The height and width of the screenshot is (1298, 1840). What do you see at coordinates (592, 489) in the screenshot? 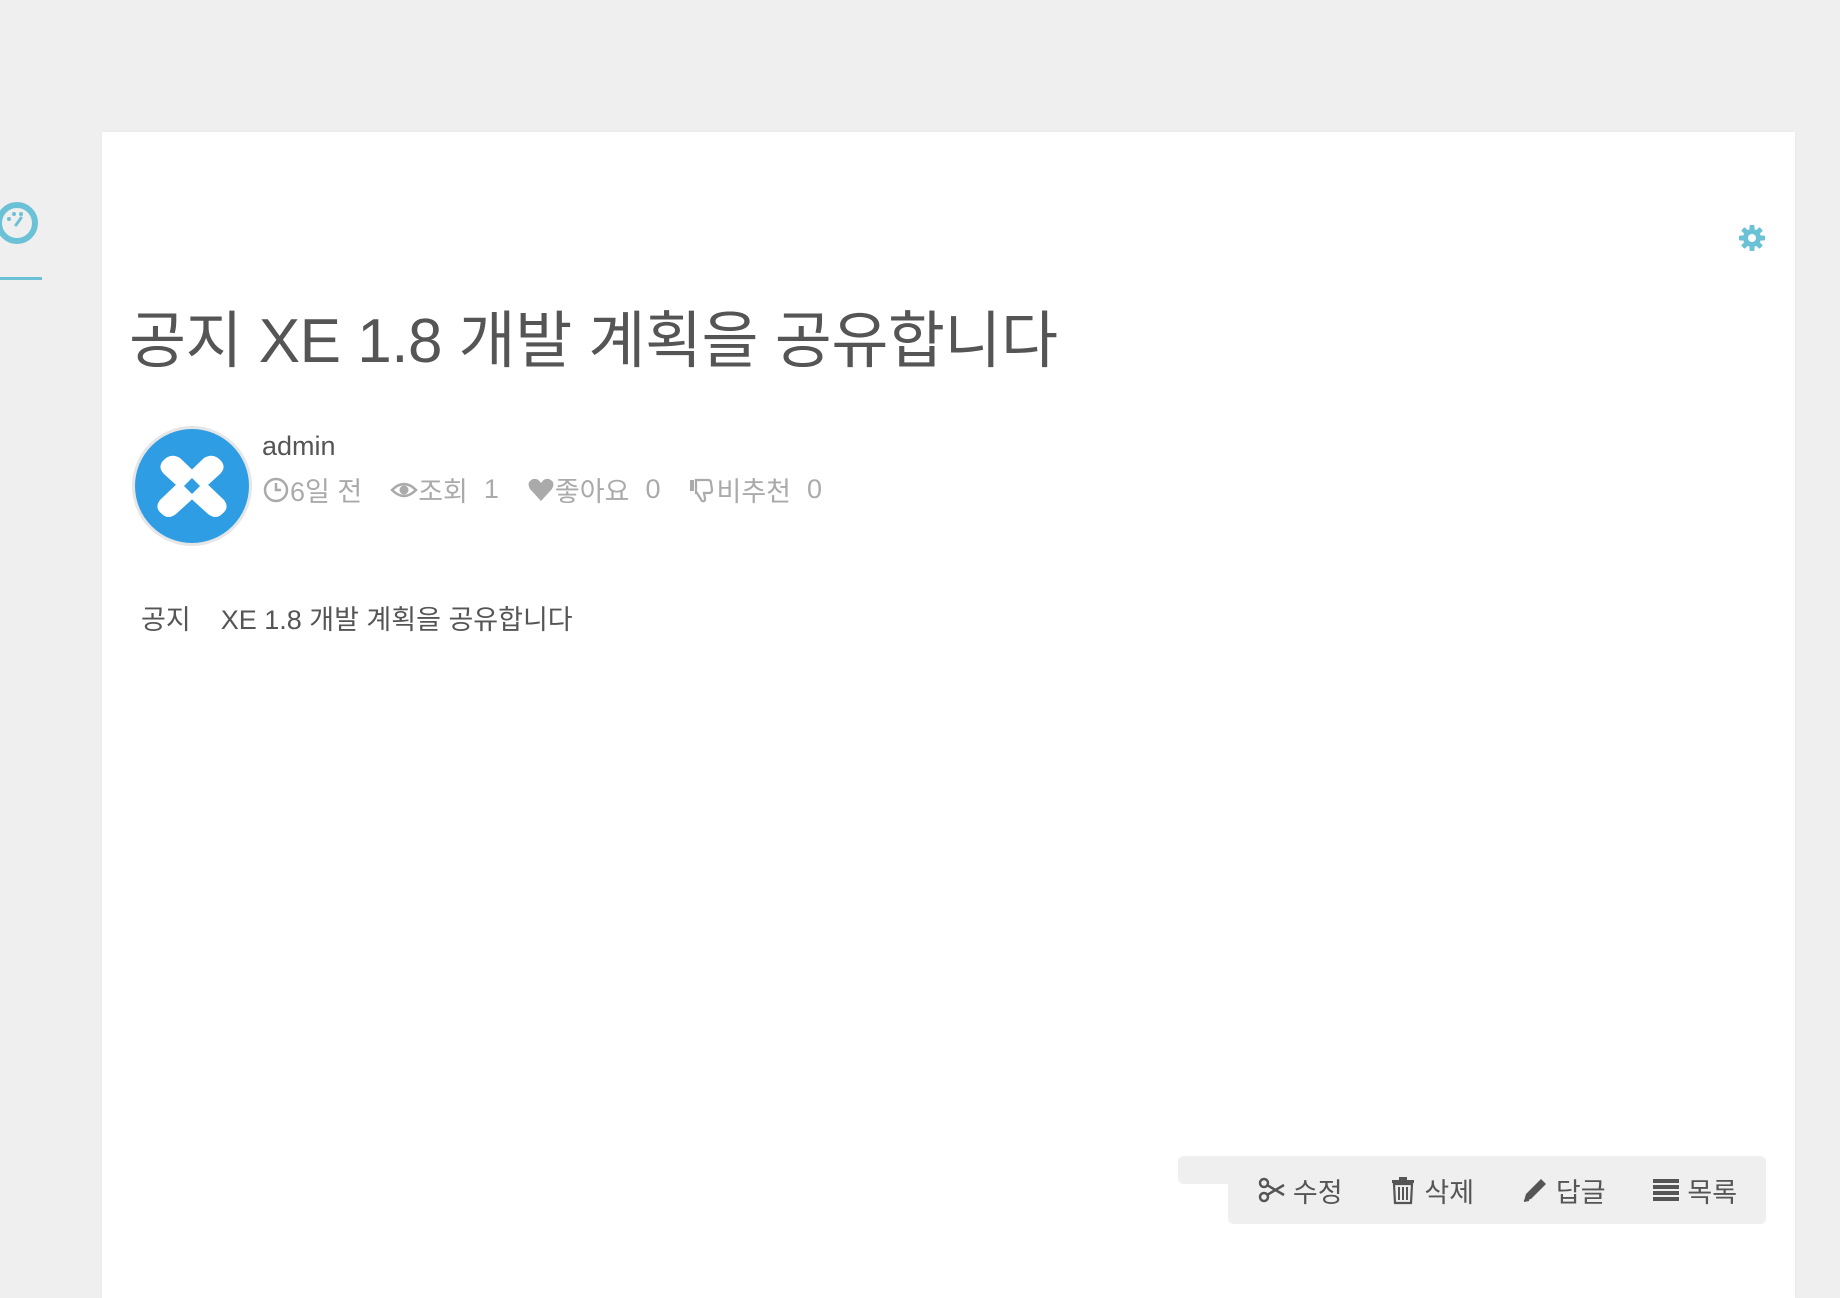
I see `likes-label: 좋아요` at bounding box center [592, 489].